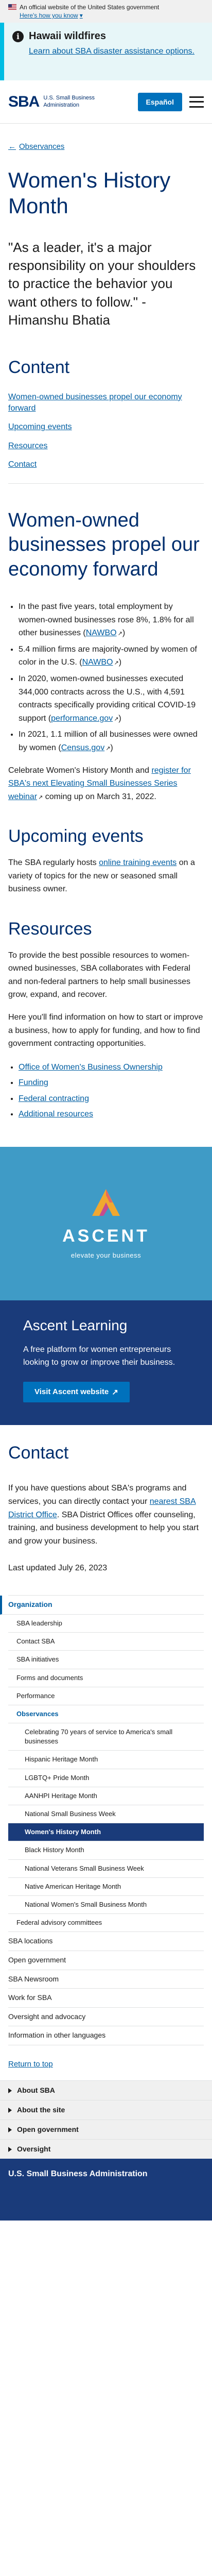 The image size is (212, 2576). I want to click on performance-gov-link: performance.gov, so click(82, 718).